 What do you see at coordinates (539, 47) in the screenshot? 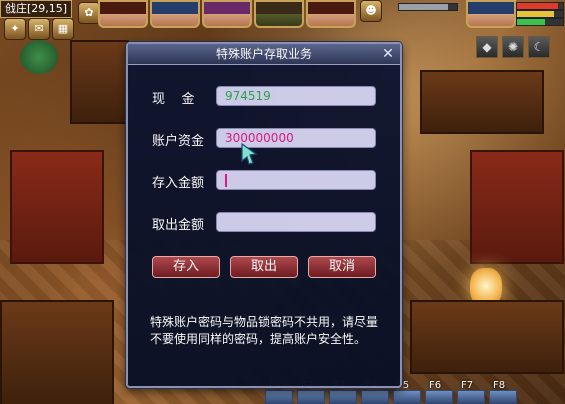
I see `moon-icon: ☾` at bounding box center [539, 47].